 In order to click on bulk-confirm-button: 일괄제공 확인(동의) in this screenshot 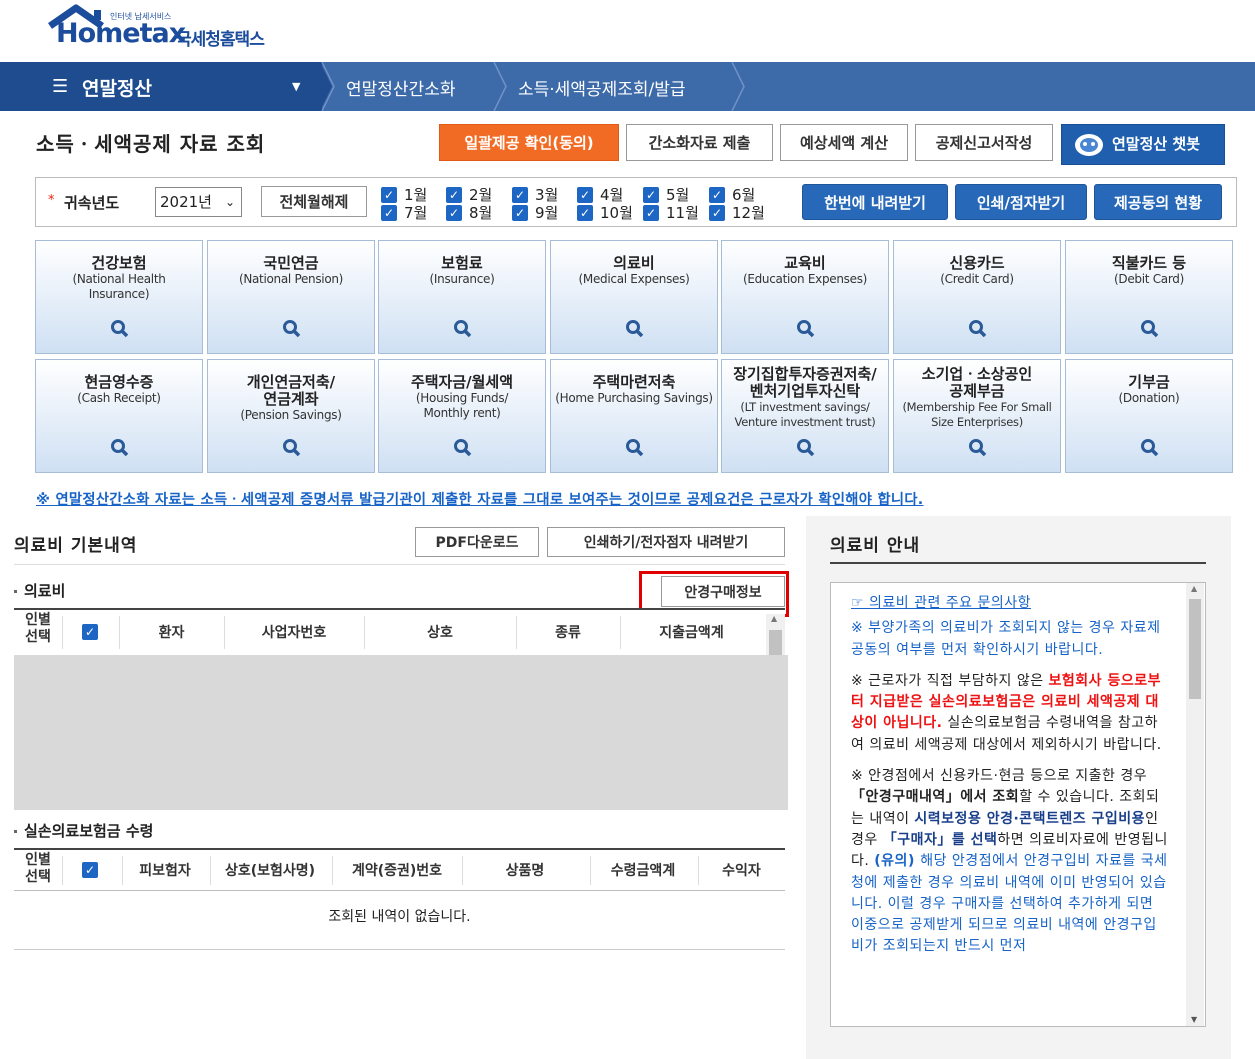, I will do `click(529, 142)`.